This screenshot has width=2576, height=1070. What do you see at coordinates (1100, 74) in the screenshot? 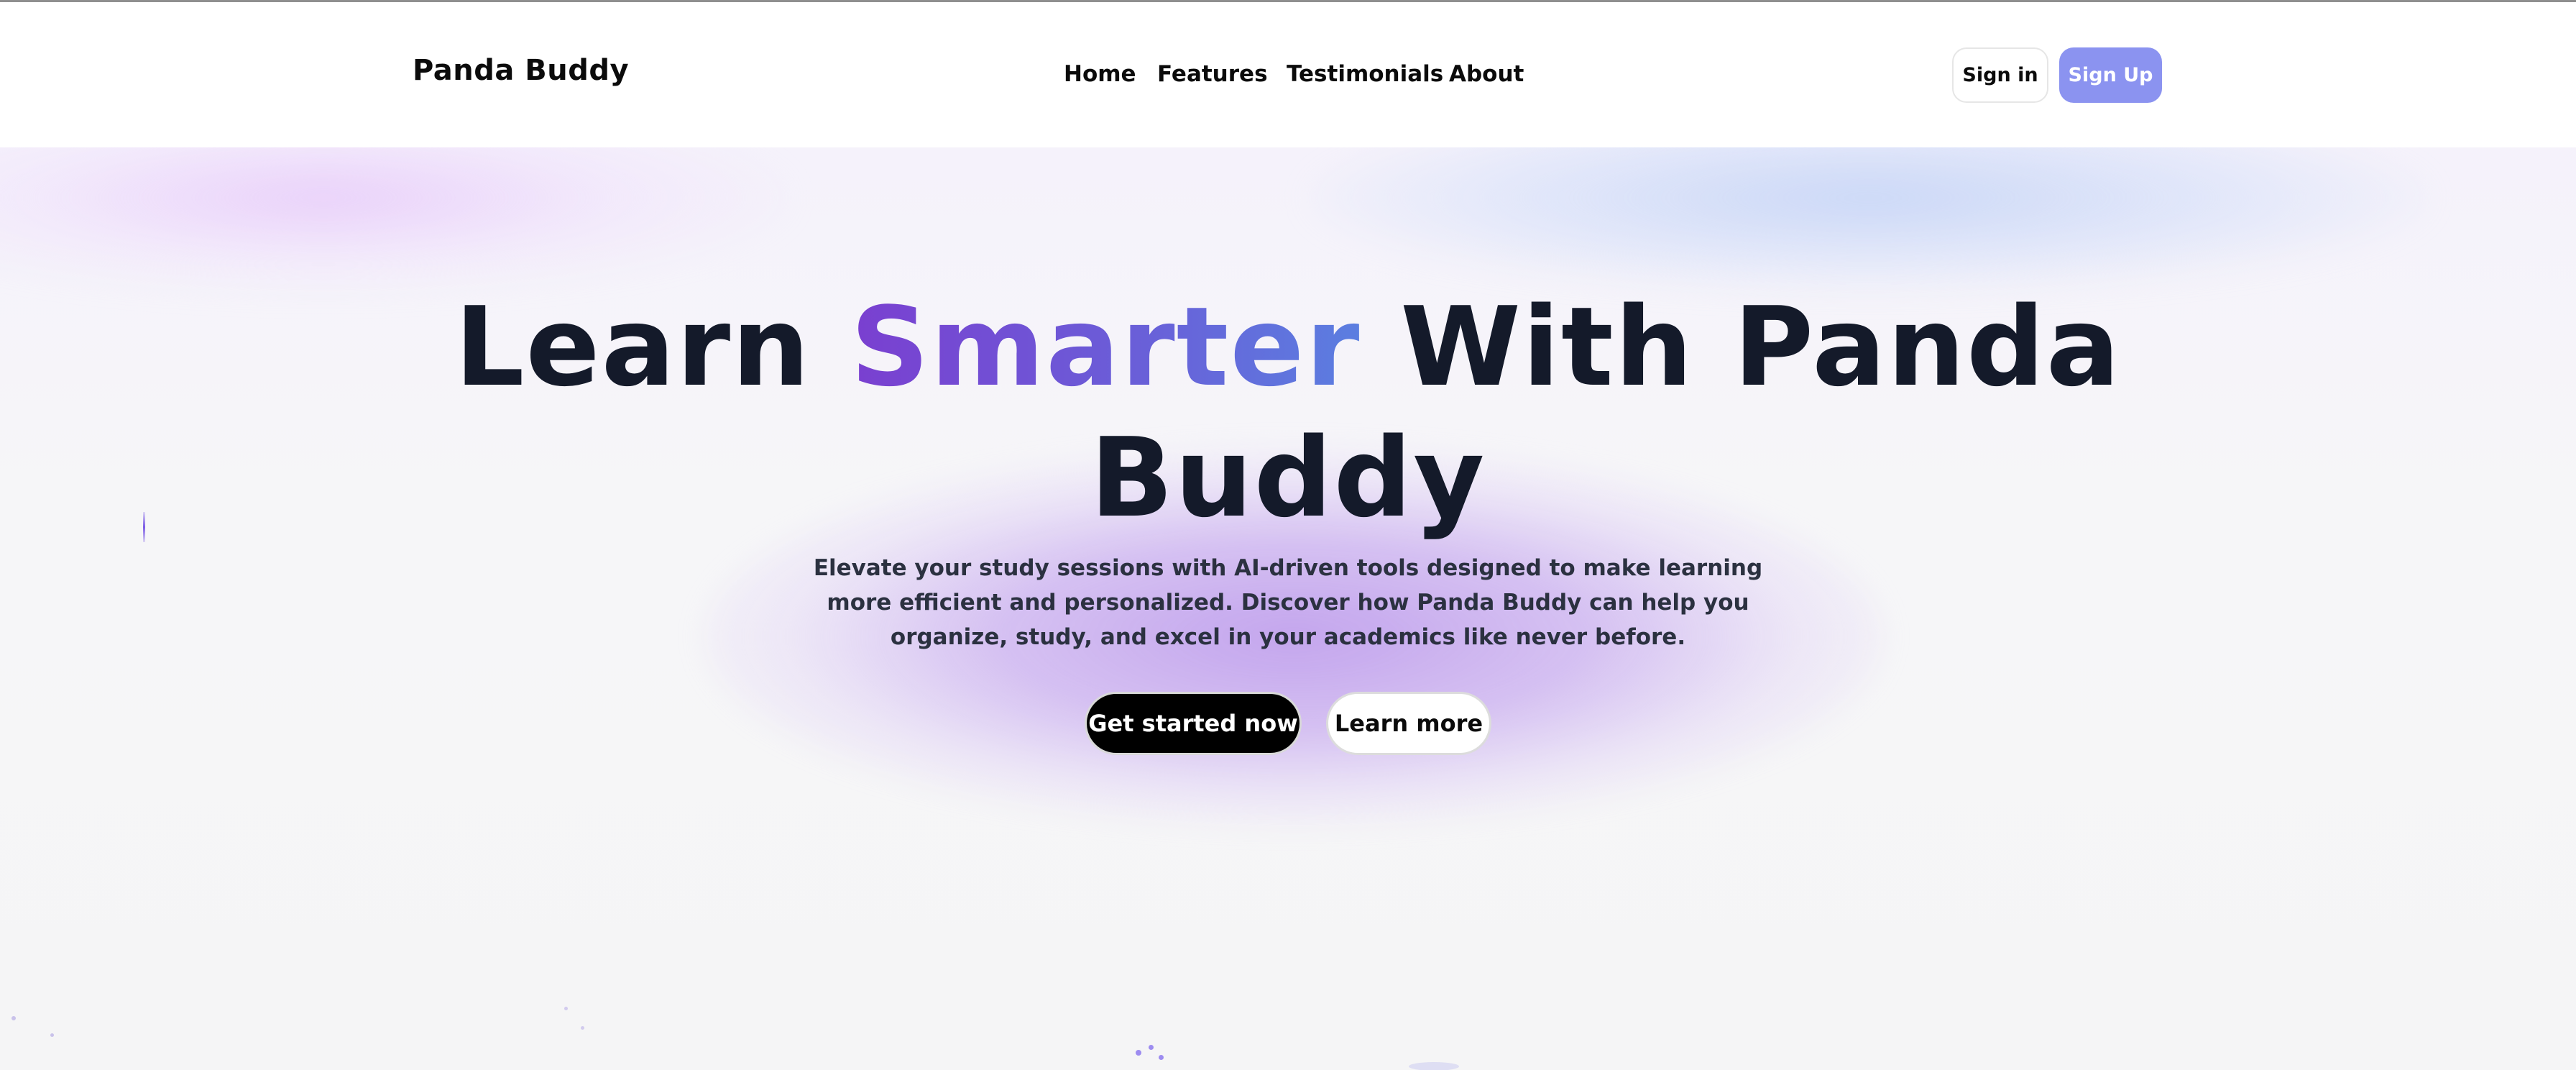
I see `nav-link-home: Home` at bounding box center [1100, 74].